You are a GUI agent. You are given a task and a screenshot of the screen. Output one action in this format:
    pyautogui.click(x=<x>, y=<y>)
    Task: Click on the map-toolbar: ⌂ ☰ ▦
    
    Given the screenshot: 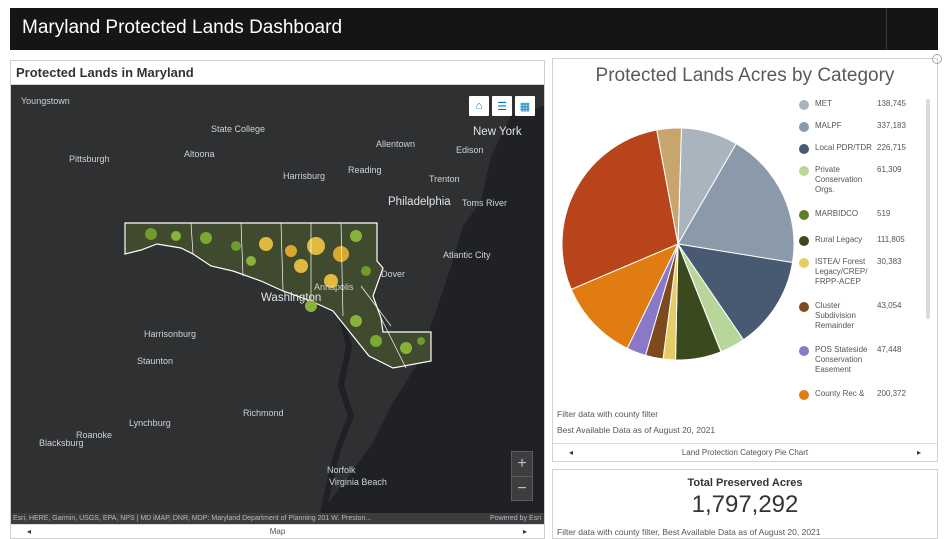 What is the action you would take?
    pyautogui.click(x=502, y=106)
    